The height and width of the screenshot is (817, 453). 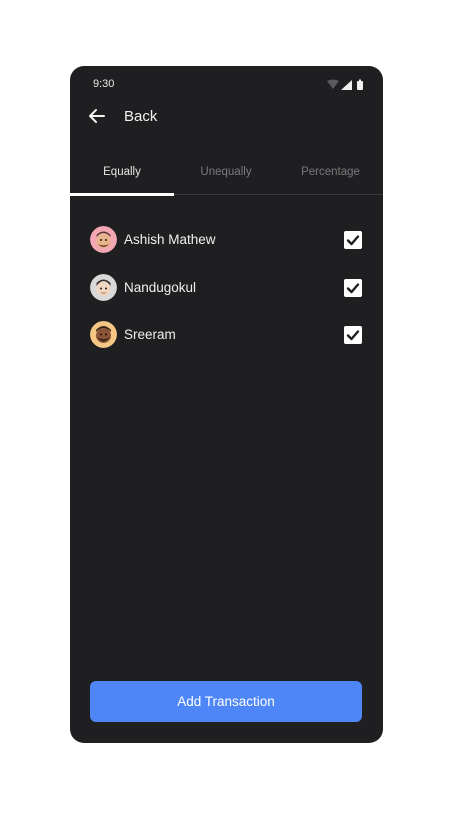 I want to click on app-bar: Back, so click(x=226, y=117).